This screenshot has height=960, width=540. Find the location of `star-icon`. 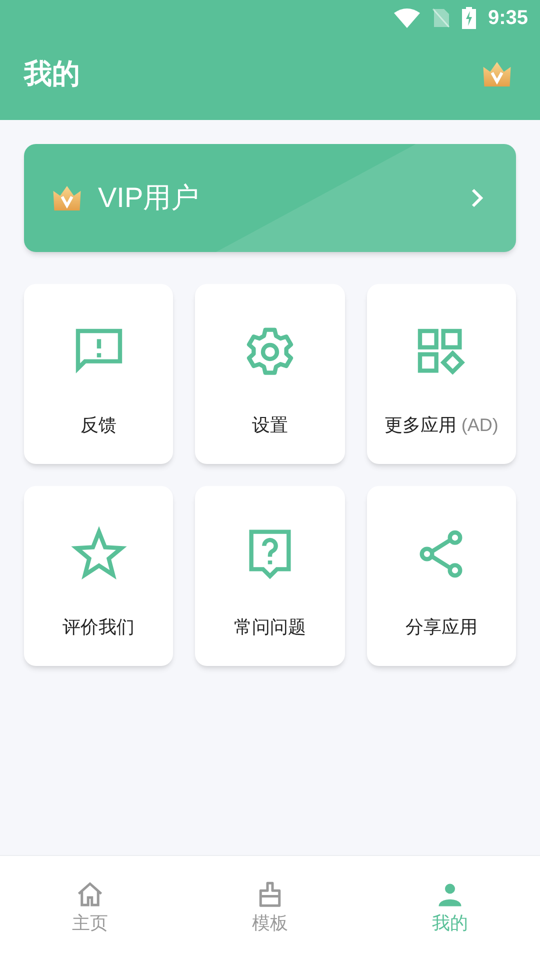

star-icon is located at coordinates (98, 554).